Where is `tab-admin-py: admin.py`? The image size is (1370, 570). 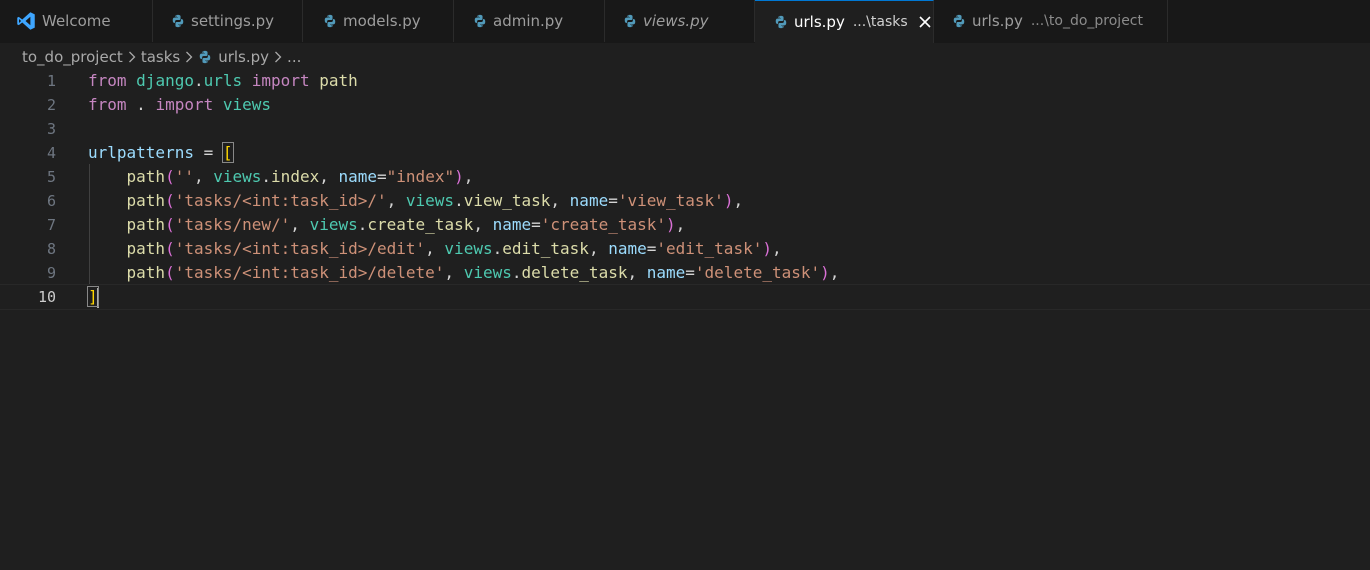
tab-admin-py: admin.py is located at coordinates (529, 21).